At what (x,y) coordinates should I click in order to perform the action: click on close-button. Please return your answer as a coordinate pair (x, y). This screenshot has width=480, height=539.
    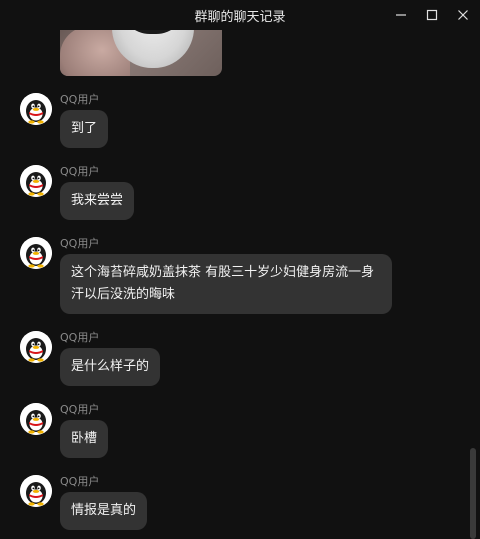
    Looking at the image, I should click on (463, 15).